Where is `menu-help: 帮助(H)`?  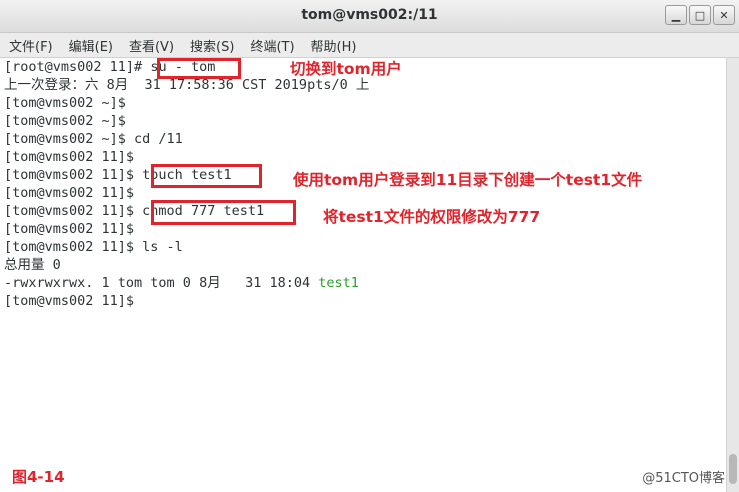 menu-help: 帮助(H) is located at coordinates (334, 45).